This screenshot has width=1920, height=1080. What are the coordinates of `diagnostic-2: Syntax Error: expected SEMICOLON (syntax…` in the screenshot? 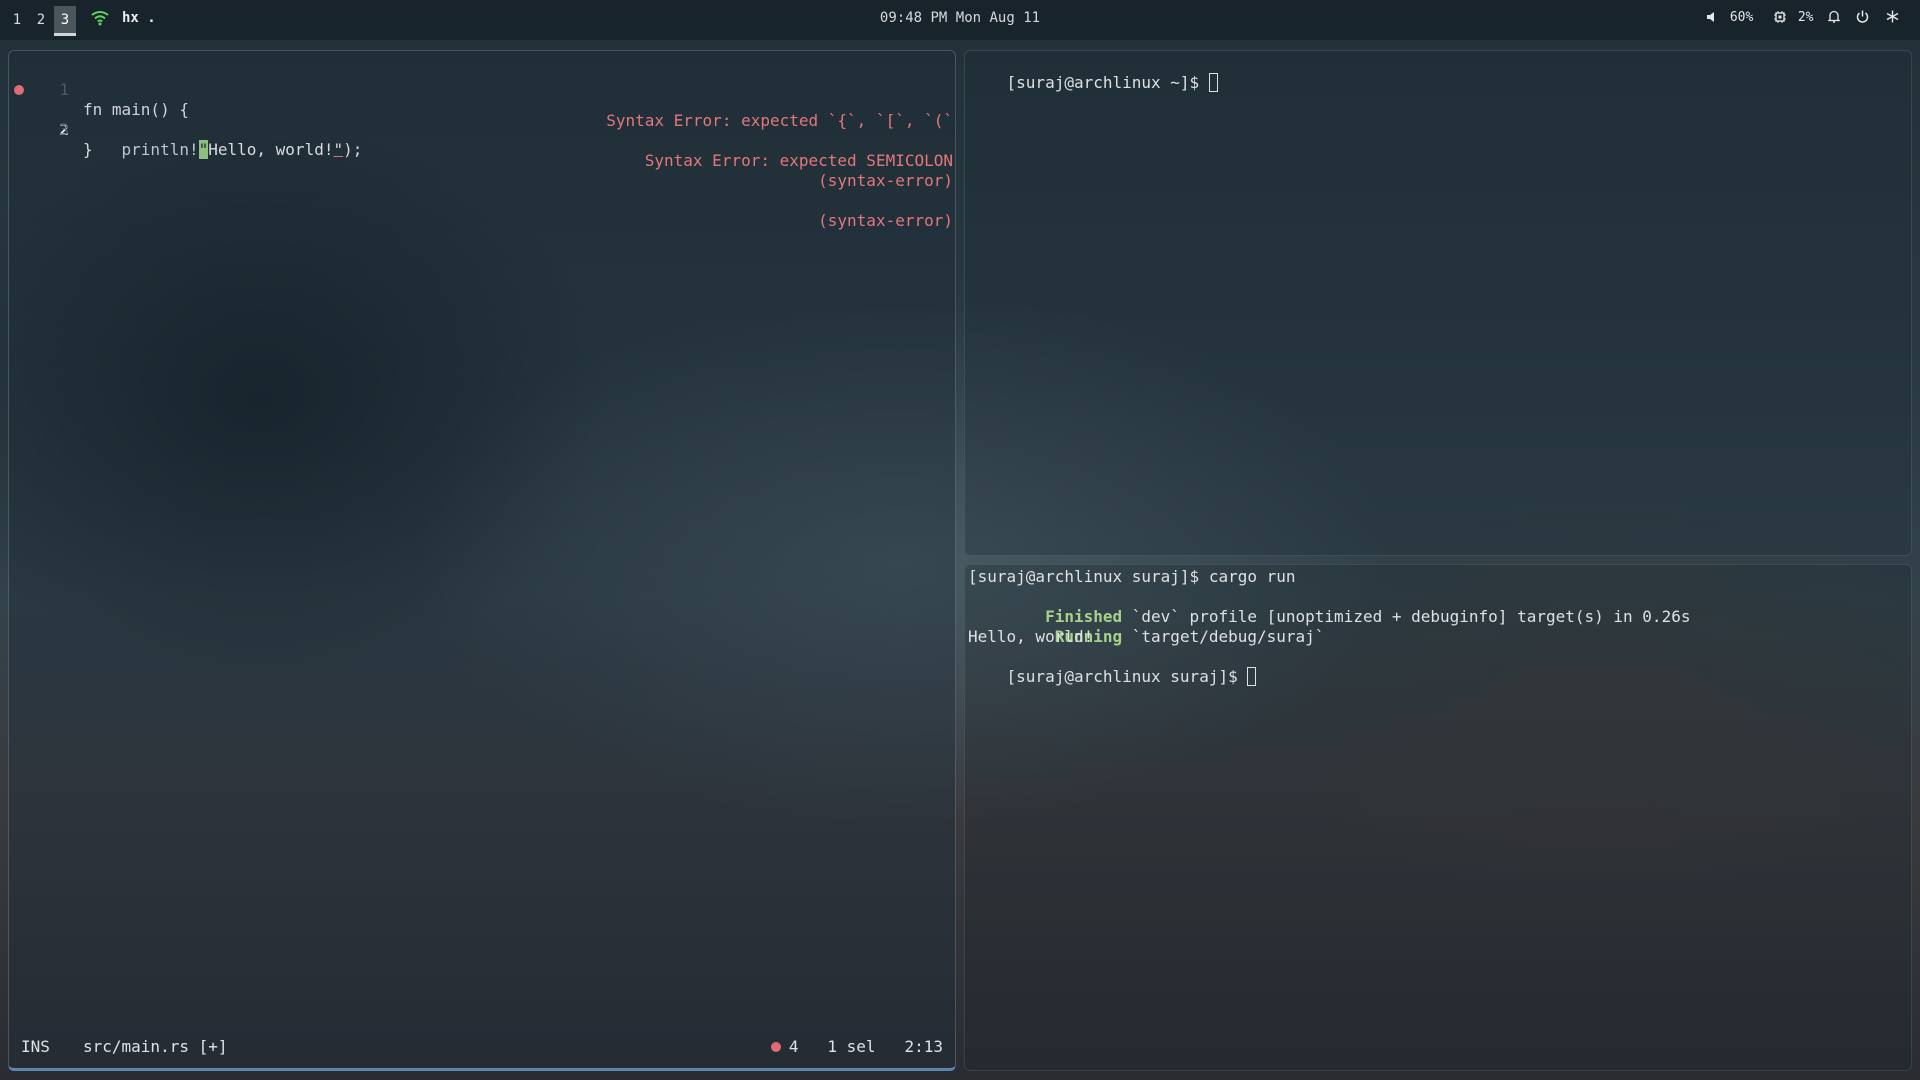 It's located at (799, 191).